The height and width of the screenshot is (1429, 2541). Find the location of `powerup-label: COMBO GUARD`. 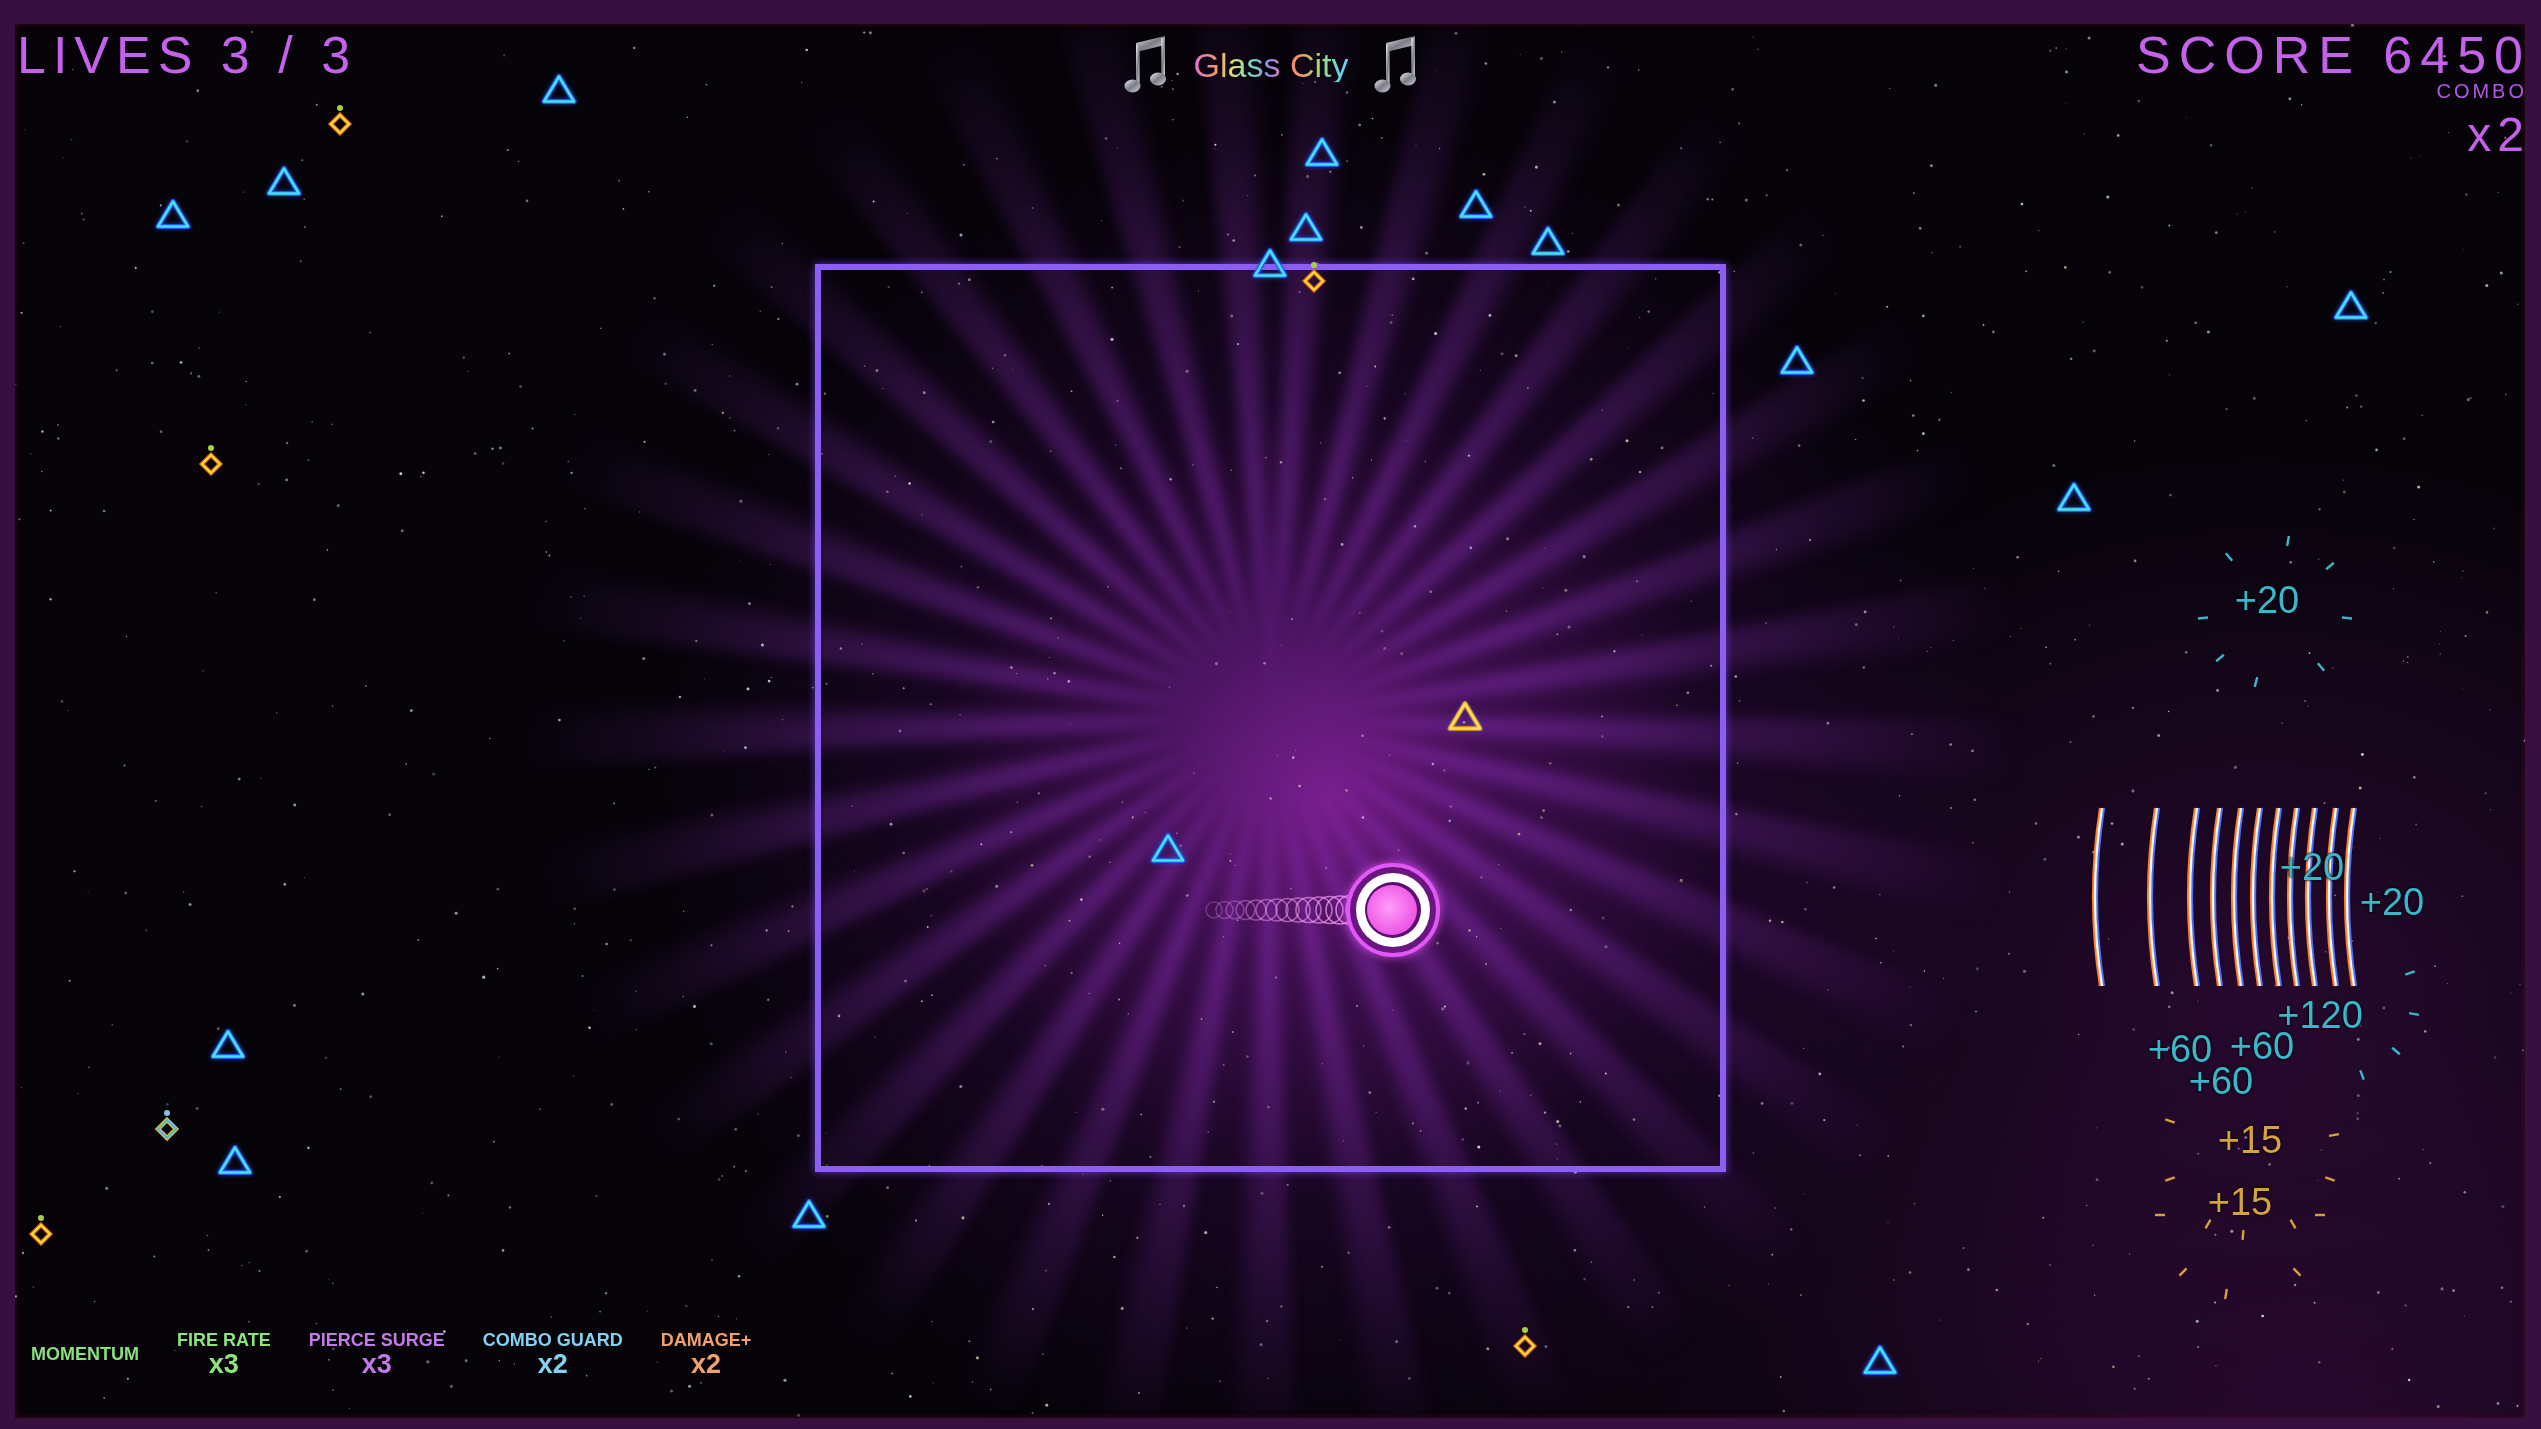

powerup-label: COMBO GUARD is located at coordinates (552, 1341).